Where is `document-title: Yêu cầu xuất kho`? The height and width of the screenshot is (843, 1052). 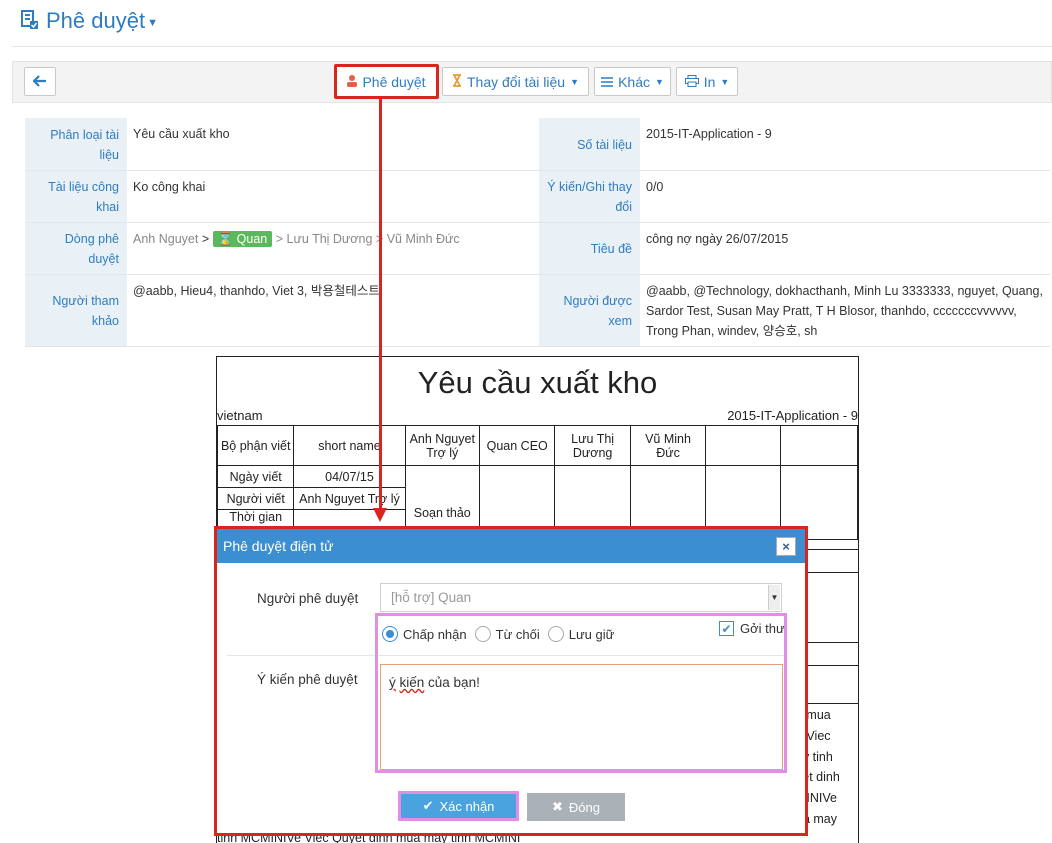
document-title: Yêu cầu xuất kho is located at coordinates (537, 382).